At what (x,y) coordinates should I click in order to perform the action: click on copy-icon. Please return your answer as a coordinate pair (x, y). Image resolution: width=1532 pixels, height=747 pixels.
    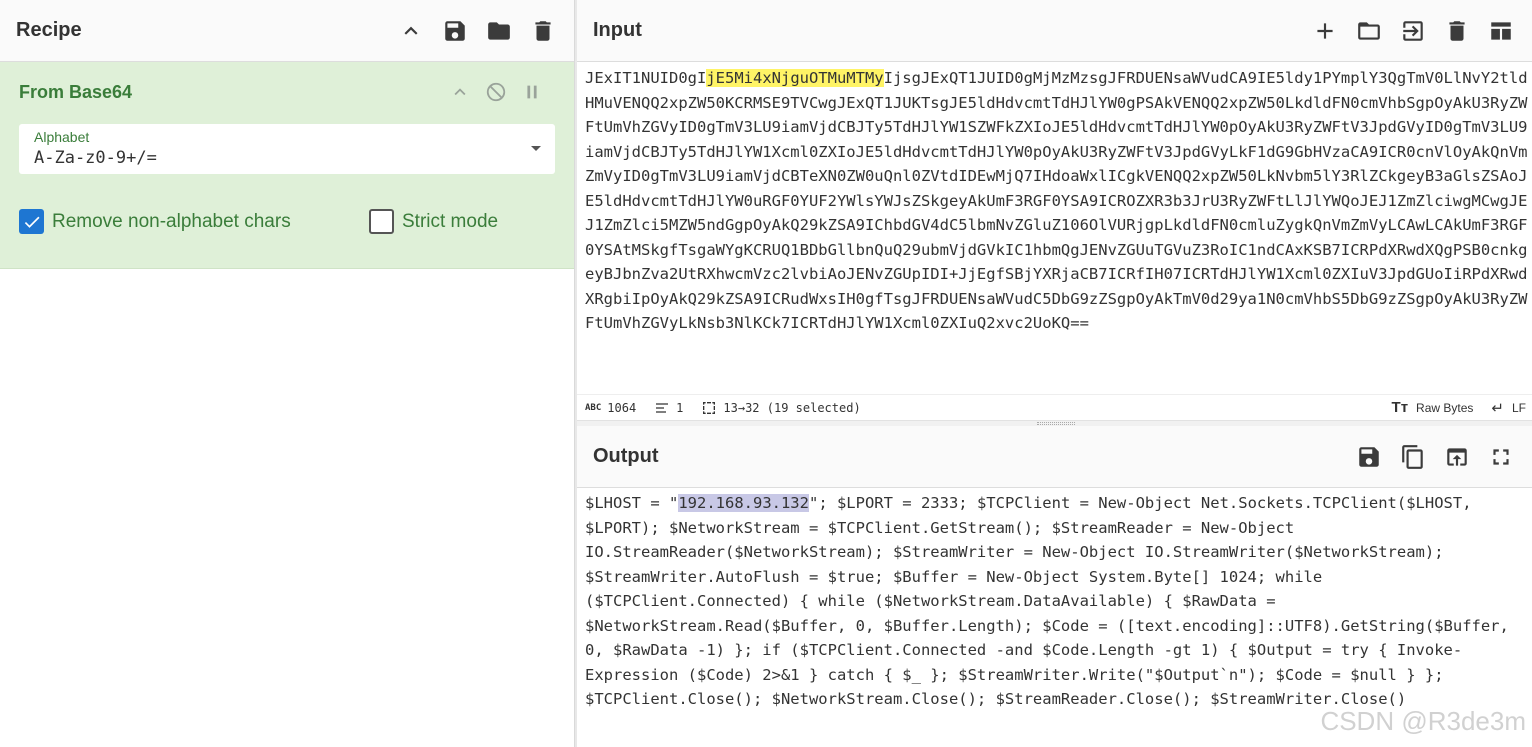
    Looking at the image, I should click on (1412, 456).